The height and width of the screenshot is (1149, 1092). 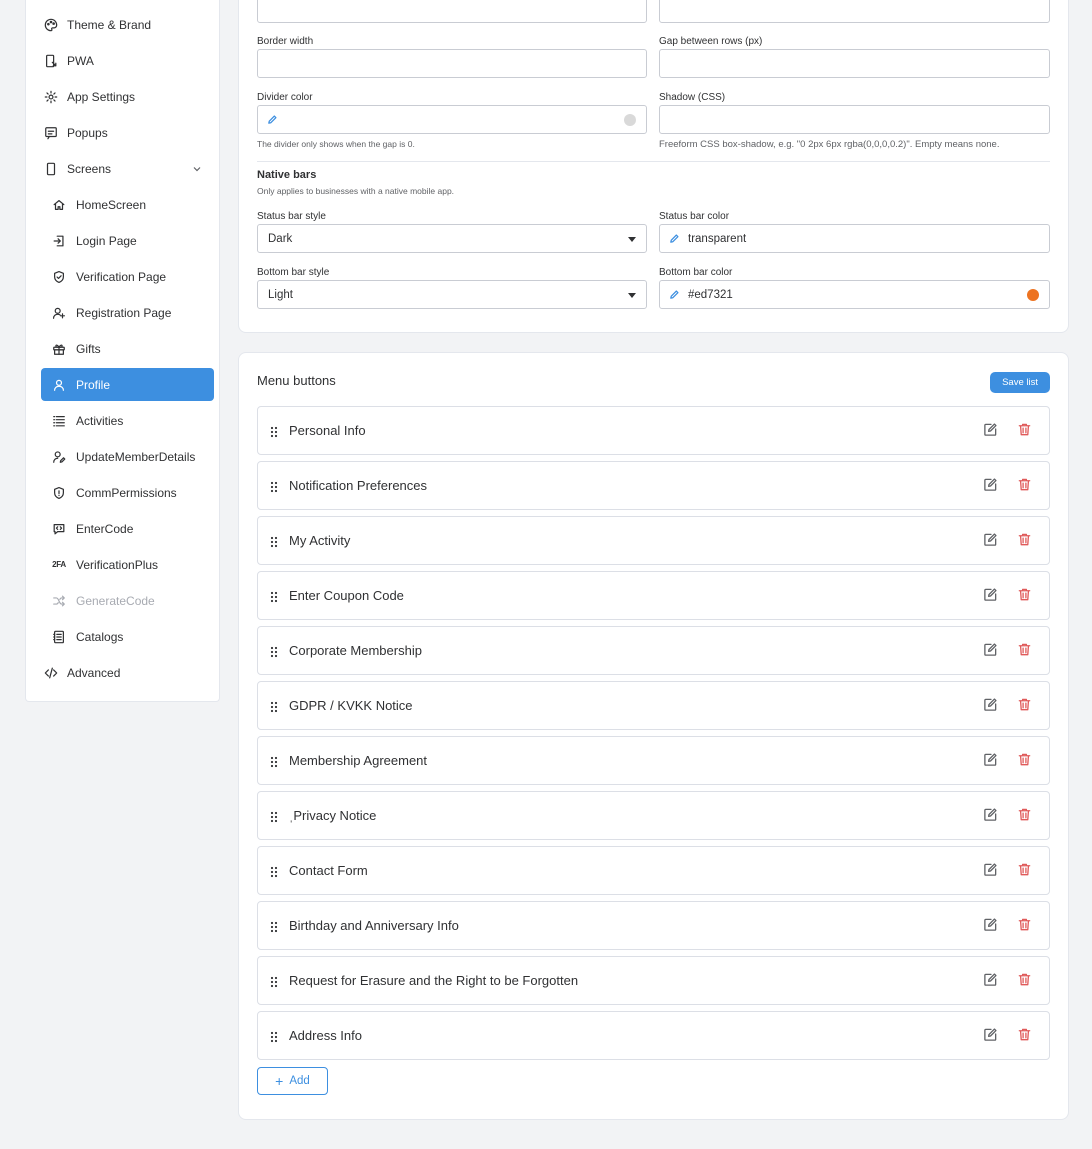 I want to click on menu-button-label: ˌPrivacy Notice, so click(x=333, y=815).